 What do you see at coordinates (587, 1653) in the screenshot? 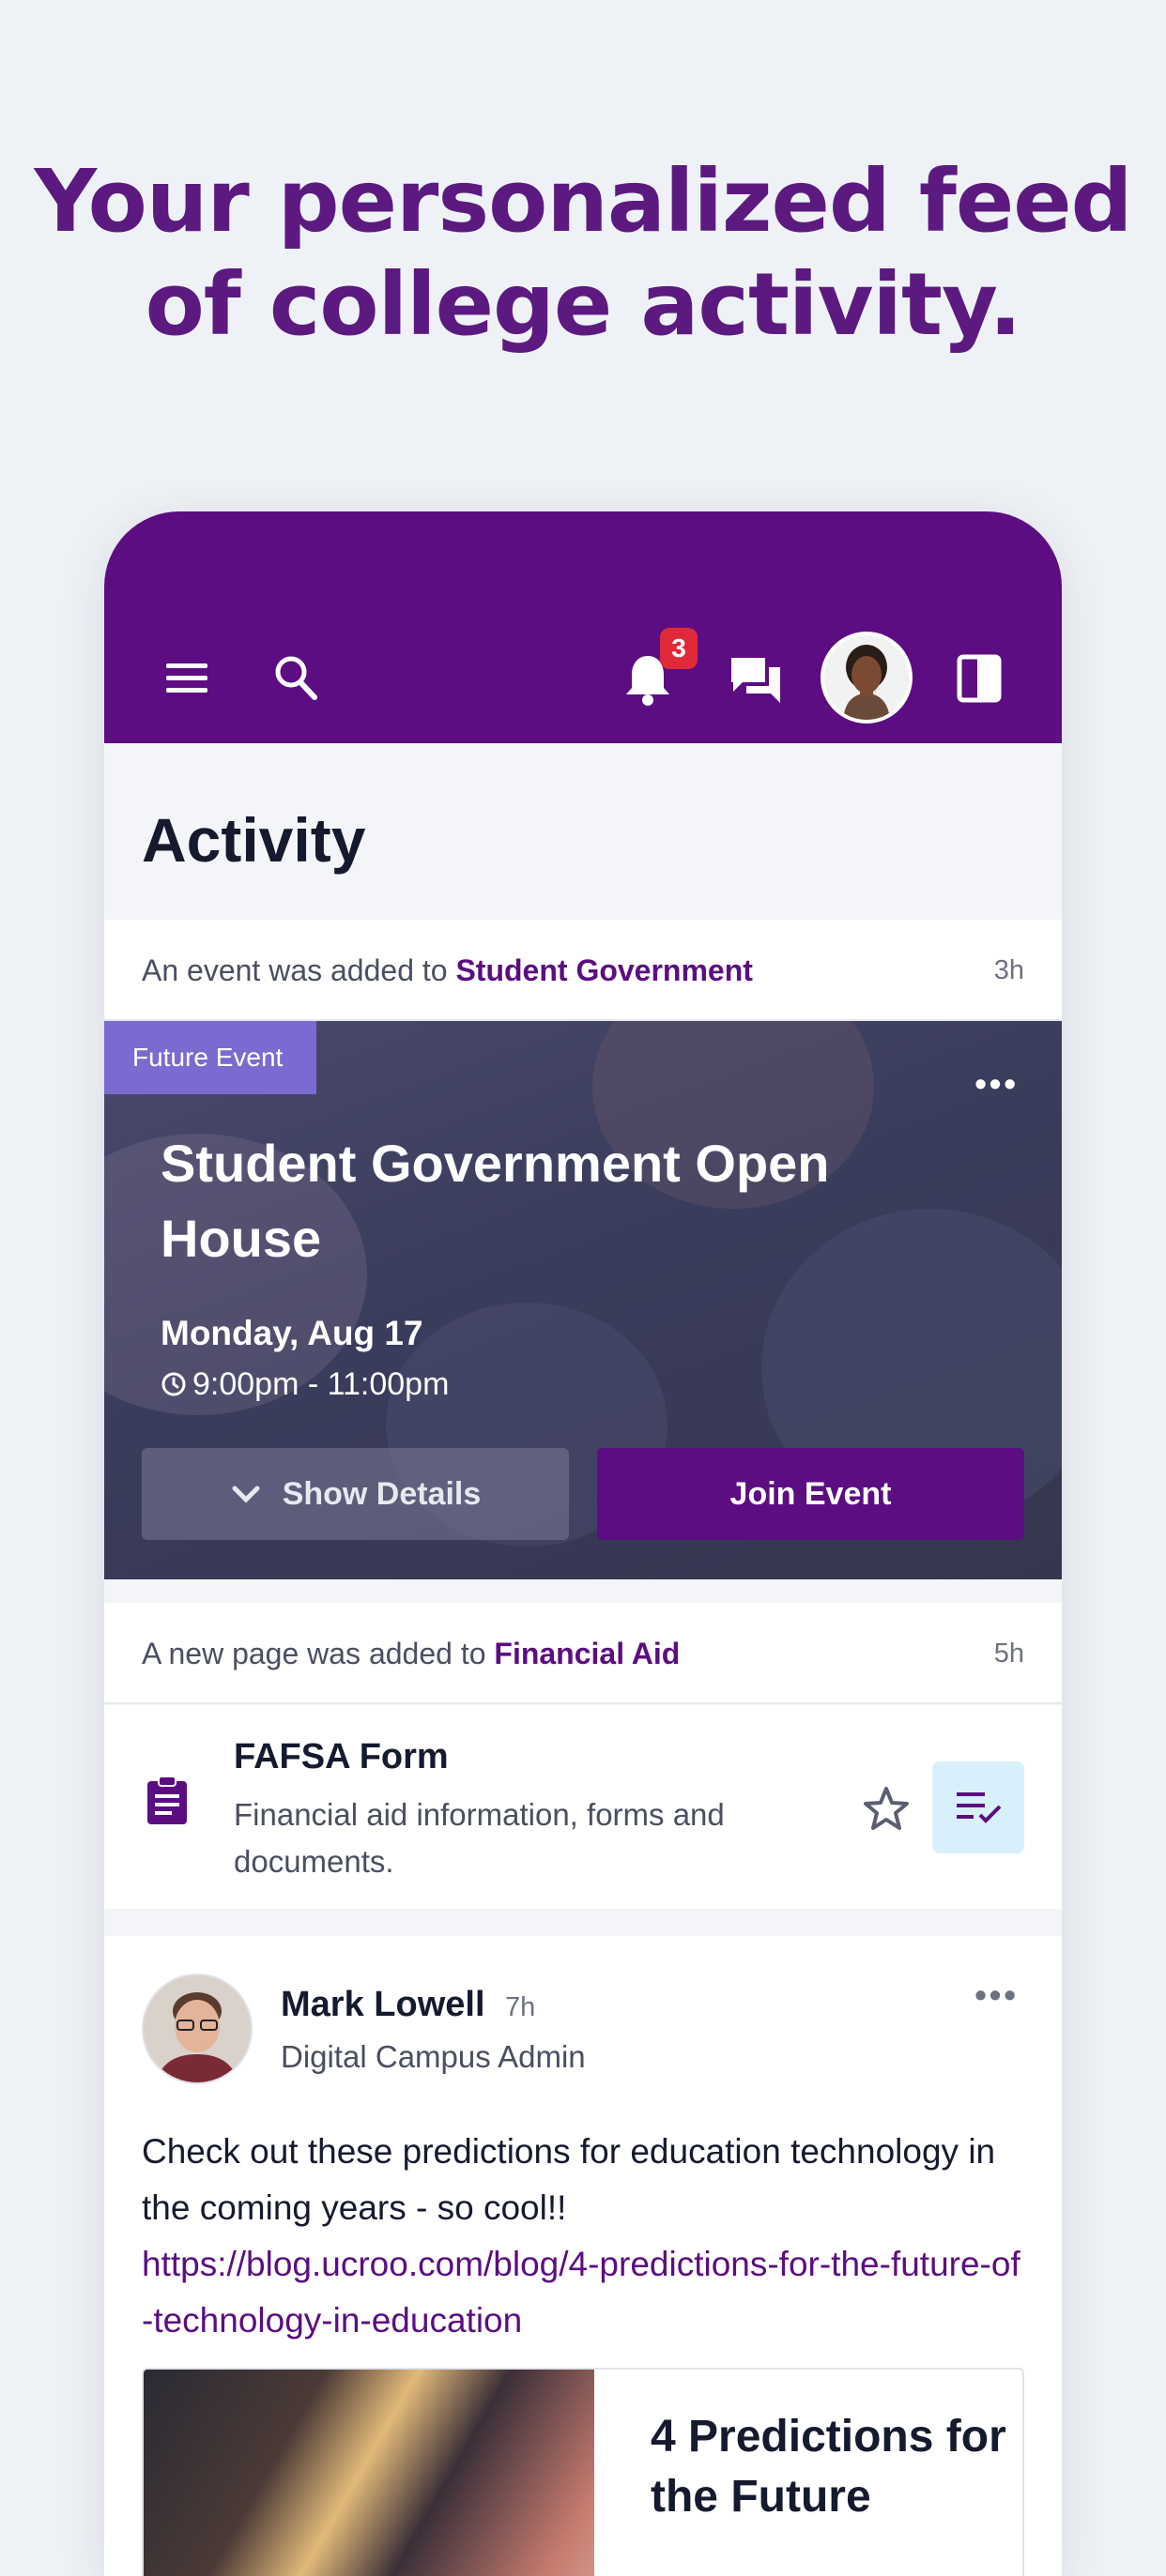
I see `group-link-financial-aid: Financial Aid` at bounding box center [587, 1653].